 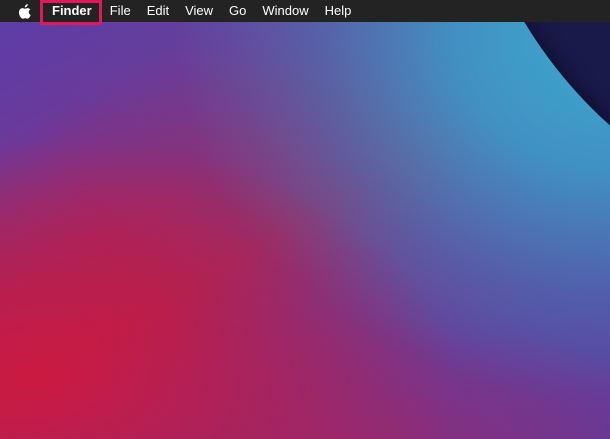 What do you see at coordinates (25, 11) in the screenshot?
I see `apple-icon` at bounding box center [25, 11].